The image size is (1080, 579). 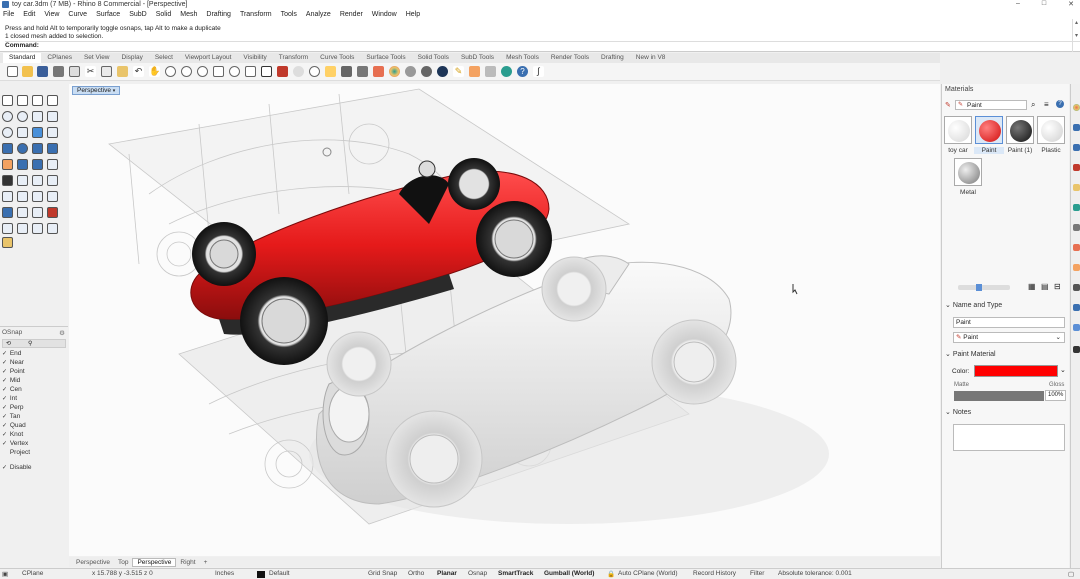 What do you see at coordinates (90, 71) in the screenshot?
I see `cut-icon: ✂` at bounding box center [90, 71].